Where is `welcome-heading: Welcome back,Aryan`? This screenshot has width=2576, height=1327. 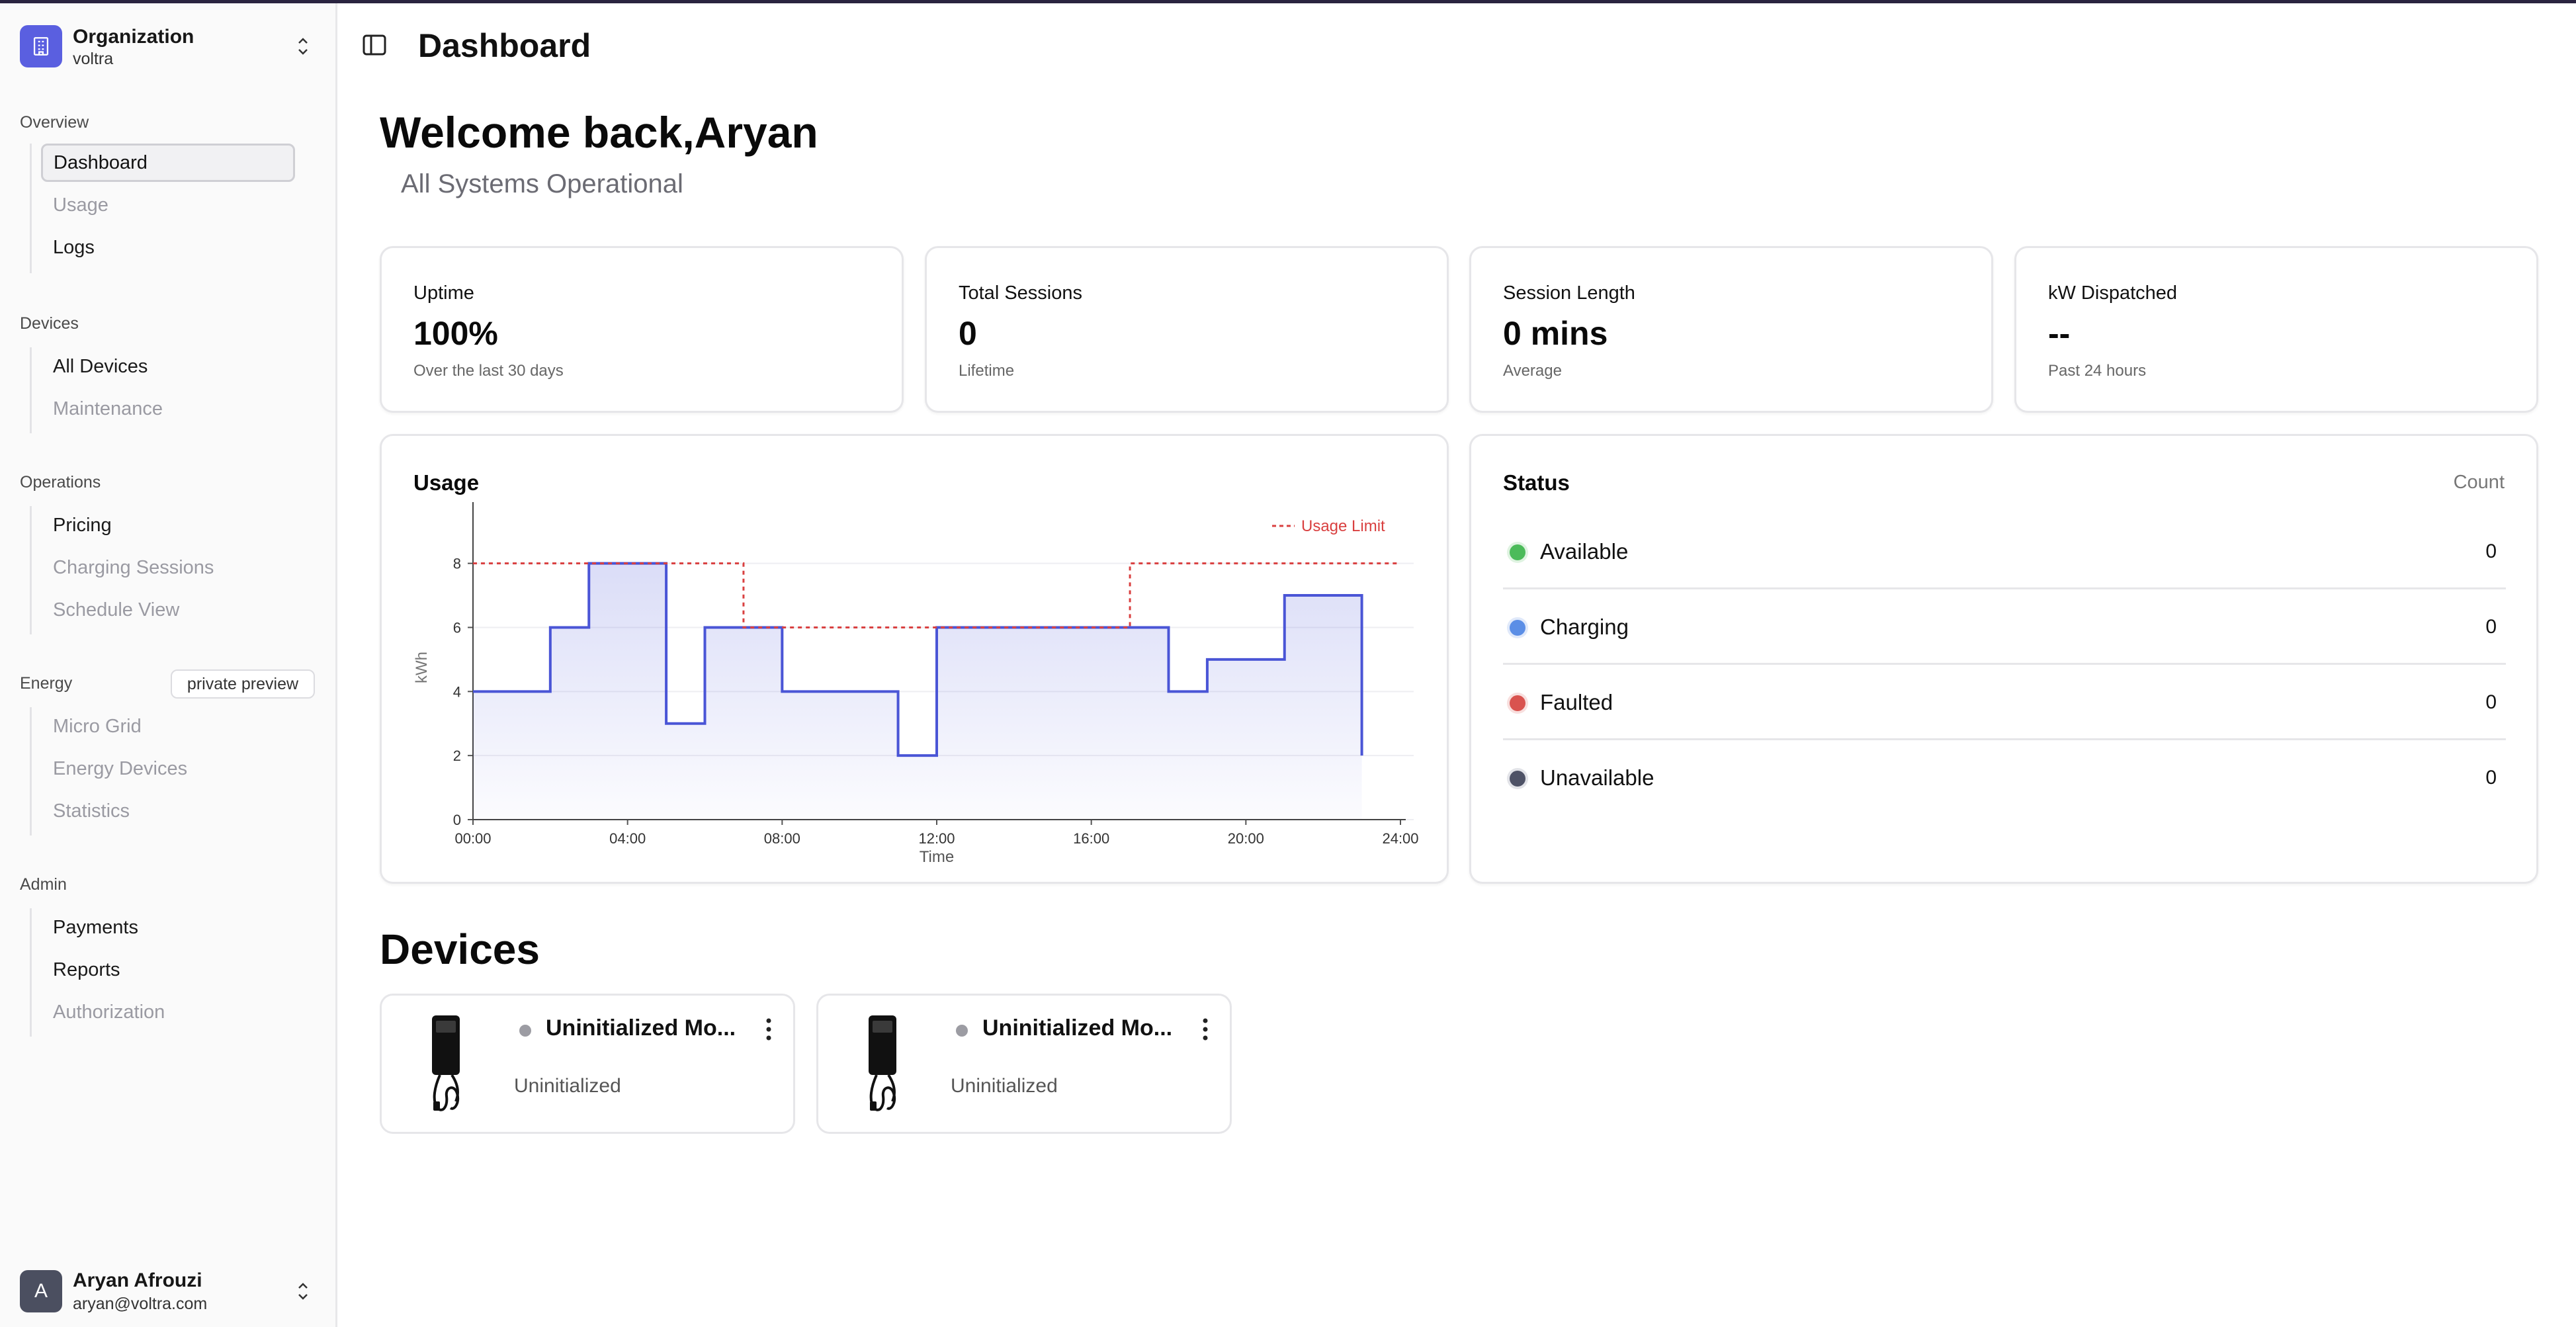
welcome-heading: Welcome back,Aryan is located at coordinates (599, 132).